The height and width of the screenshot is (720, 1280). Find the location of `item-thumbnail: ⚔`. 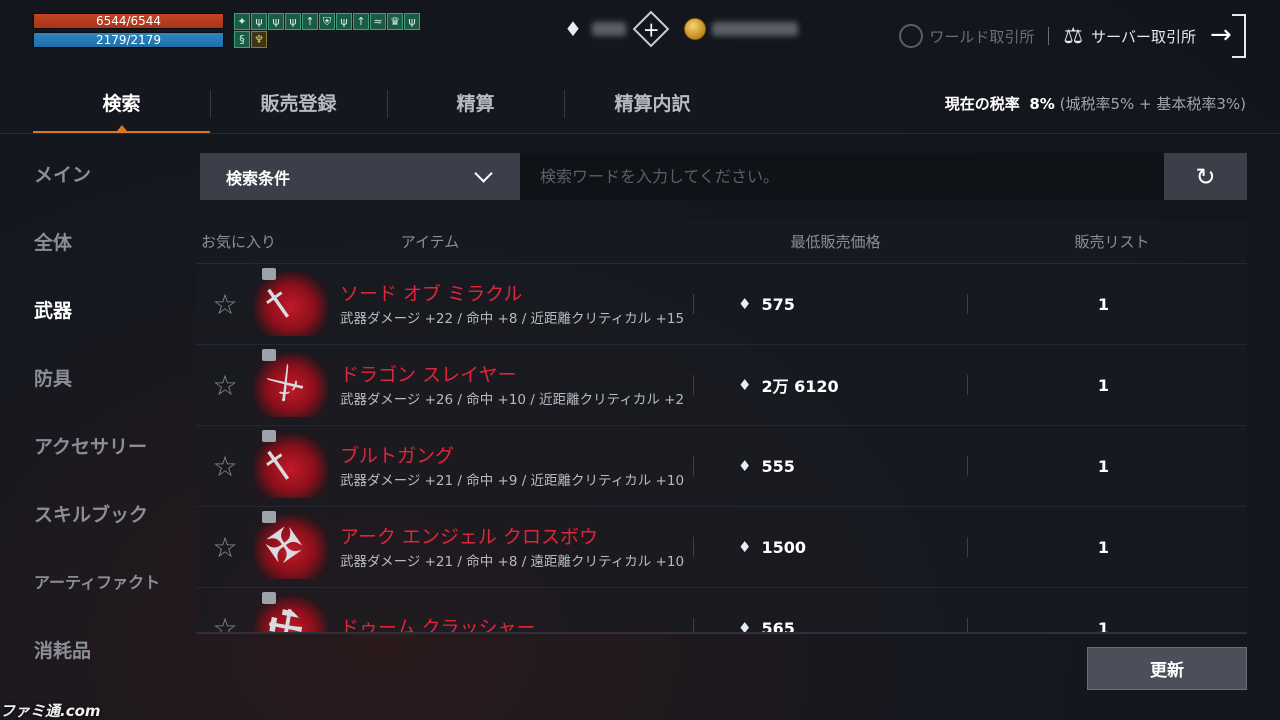

item-thumbnail: ⚔ is located at coordinates (291, 383).